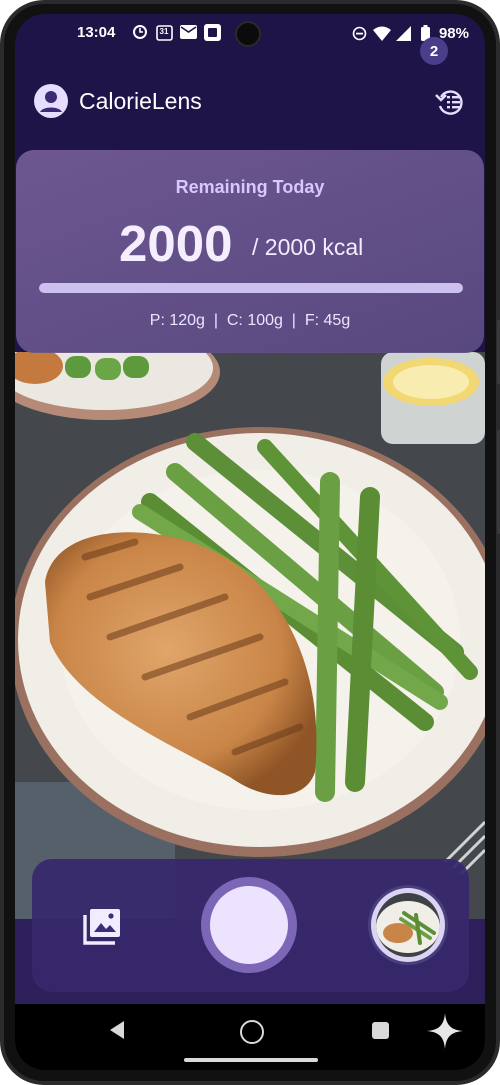 The width and height of the screenshot is (500, 1085). I want to click on do-not-disturb-icon, so click(360, 33).